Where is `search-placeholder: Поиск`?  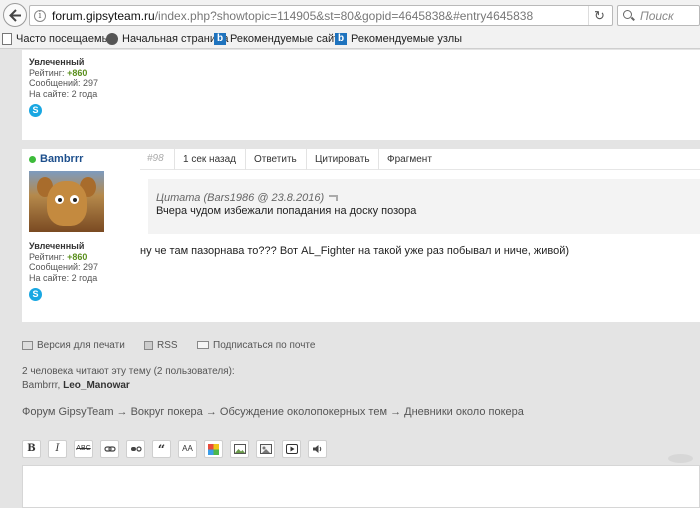 search-placeholder: Поиск is located at coordinates (657, 16).